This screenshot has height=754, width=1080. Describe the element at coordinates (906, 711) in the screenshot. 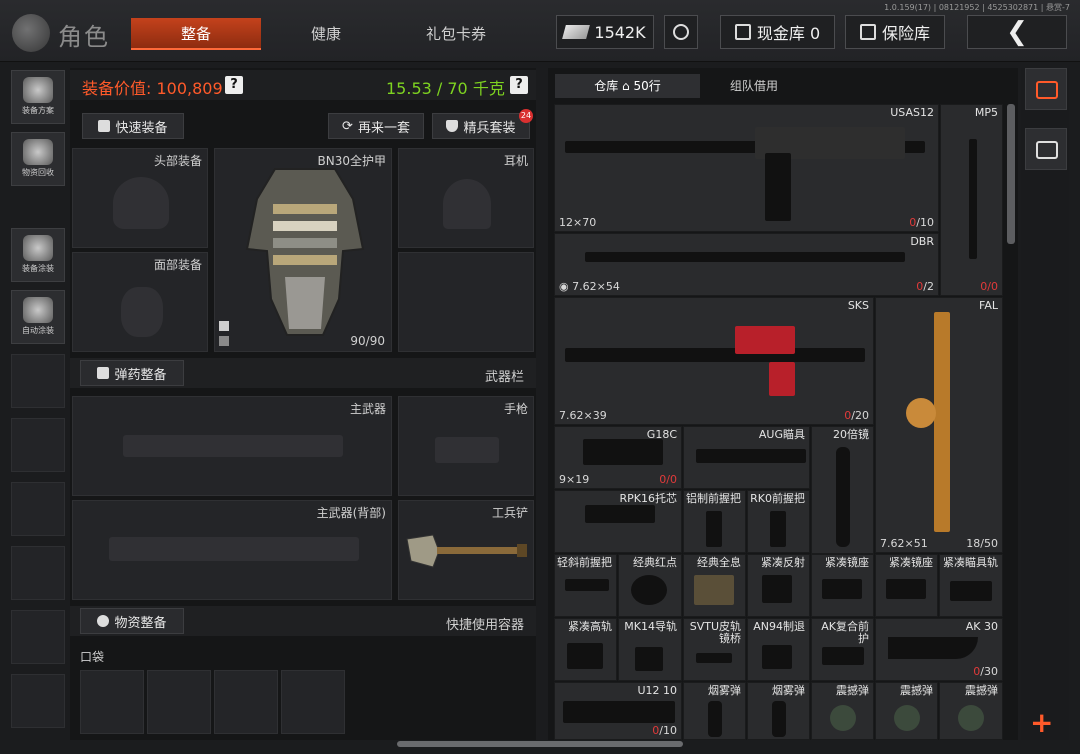

I see `item-flashbang-2: 震撼弹` at that location.